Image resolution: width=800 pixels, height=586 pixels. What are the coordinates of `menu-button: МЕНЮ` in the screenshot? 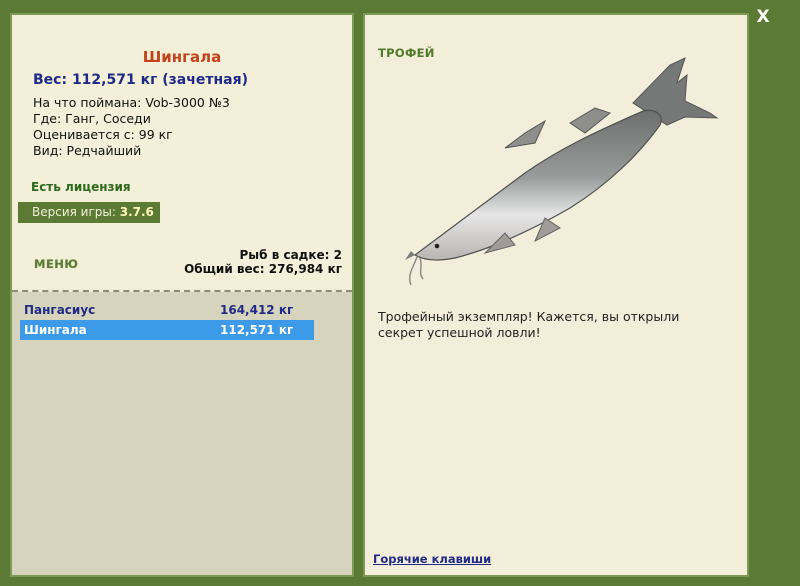 It's located at (56, 264).